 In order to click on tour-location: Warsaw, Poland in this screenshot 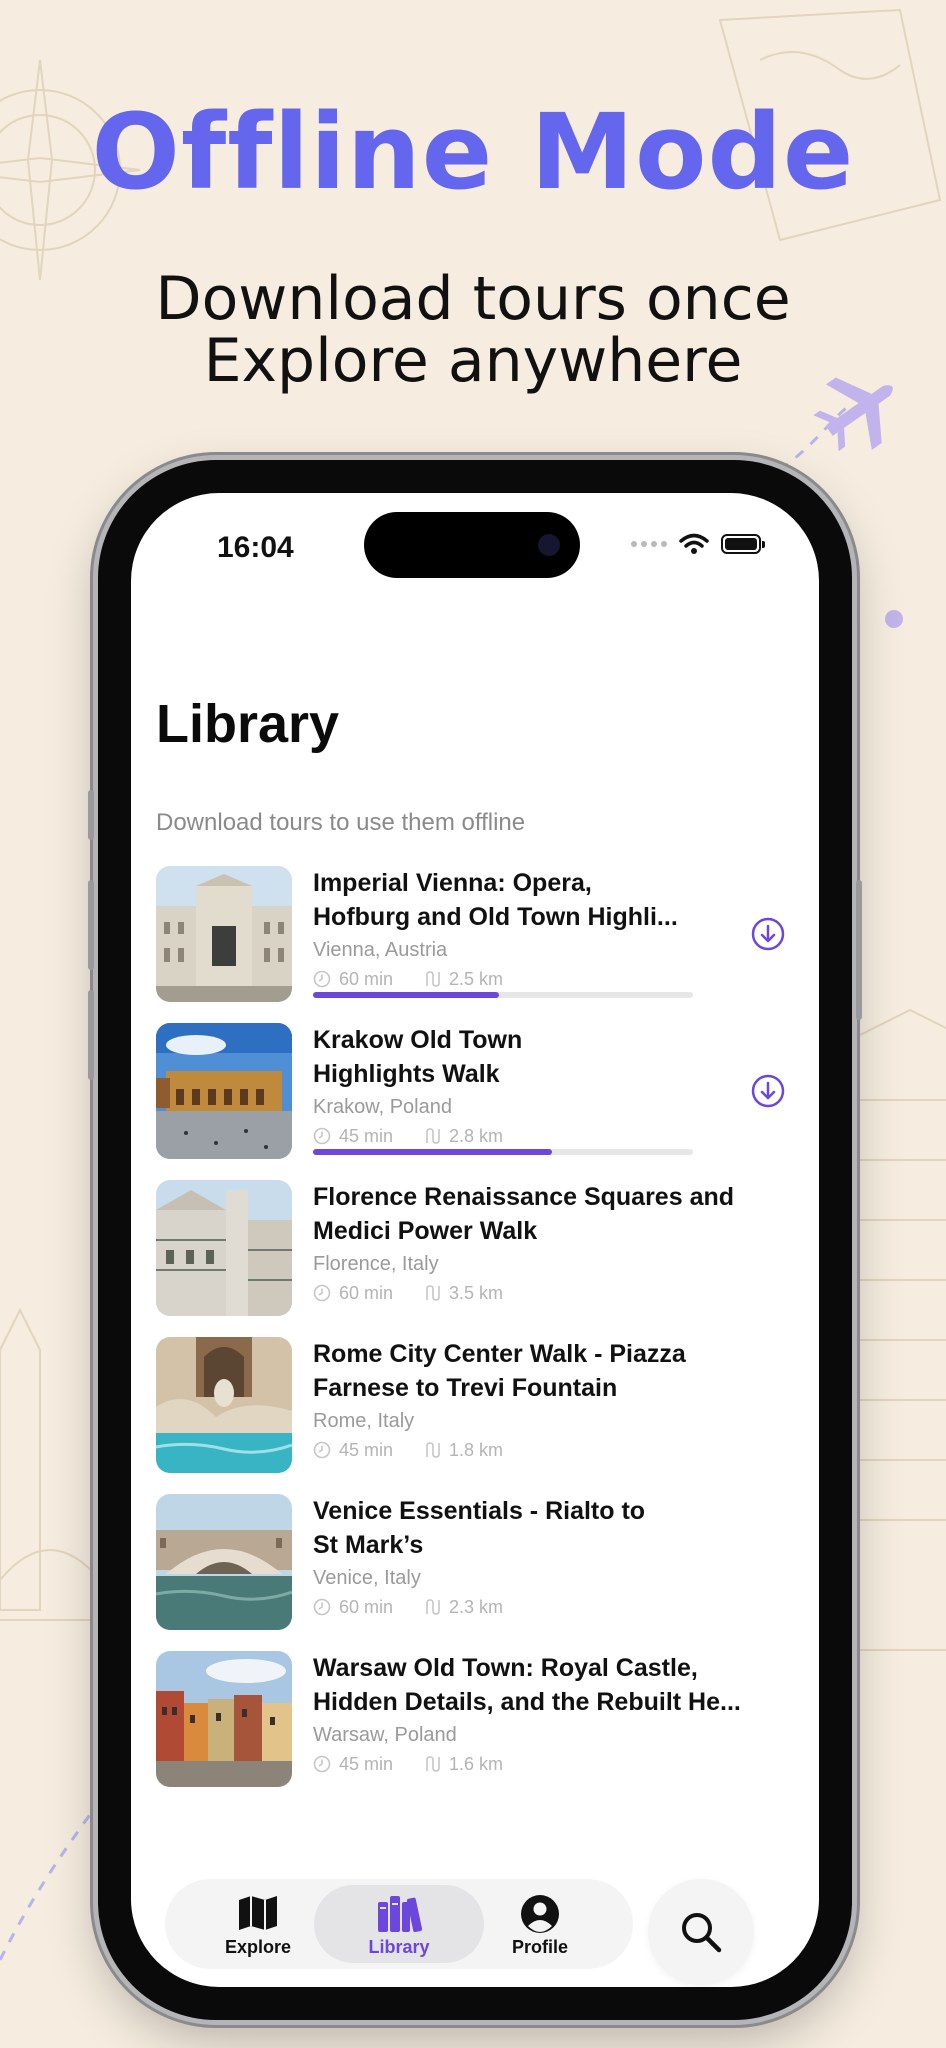, I will do `click(385, 1735)`.